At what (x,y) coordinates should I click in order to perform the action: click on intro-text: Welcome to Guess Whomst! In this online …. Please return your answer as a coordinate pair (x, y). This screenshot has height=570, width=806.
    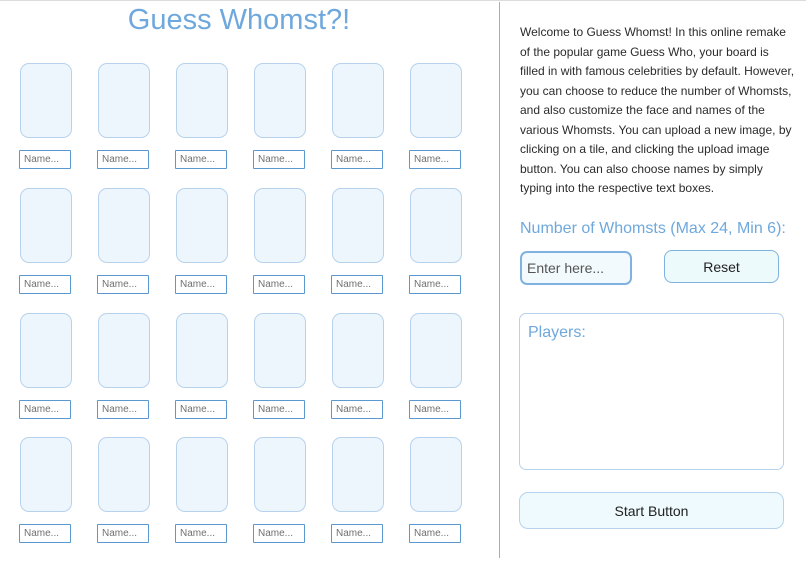
    Looking at the image, I should click on (657, 110).